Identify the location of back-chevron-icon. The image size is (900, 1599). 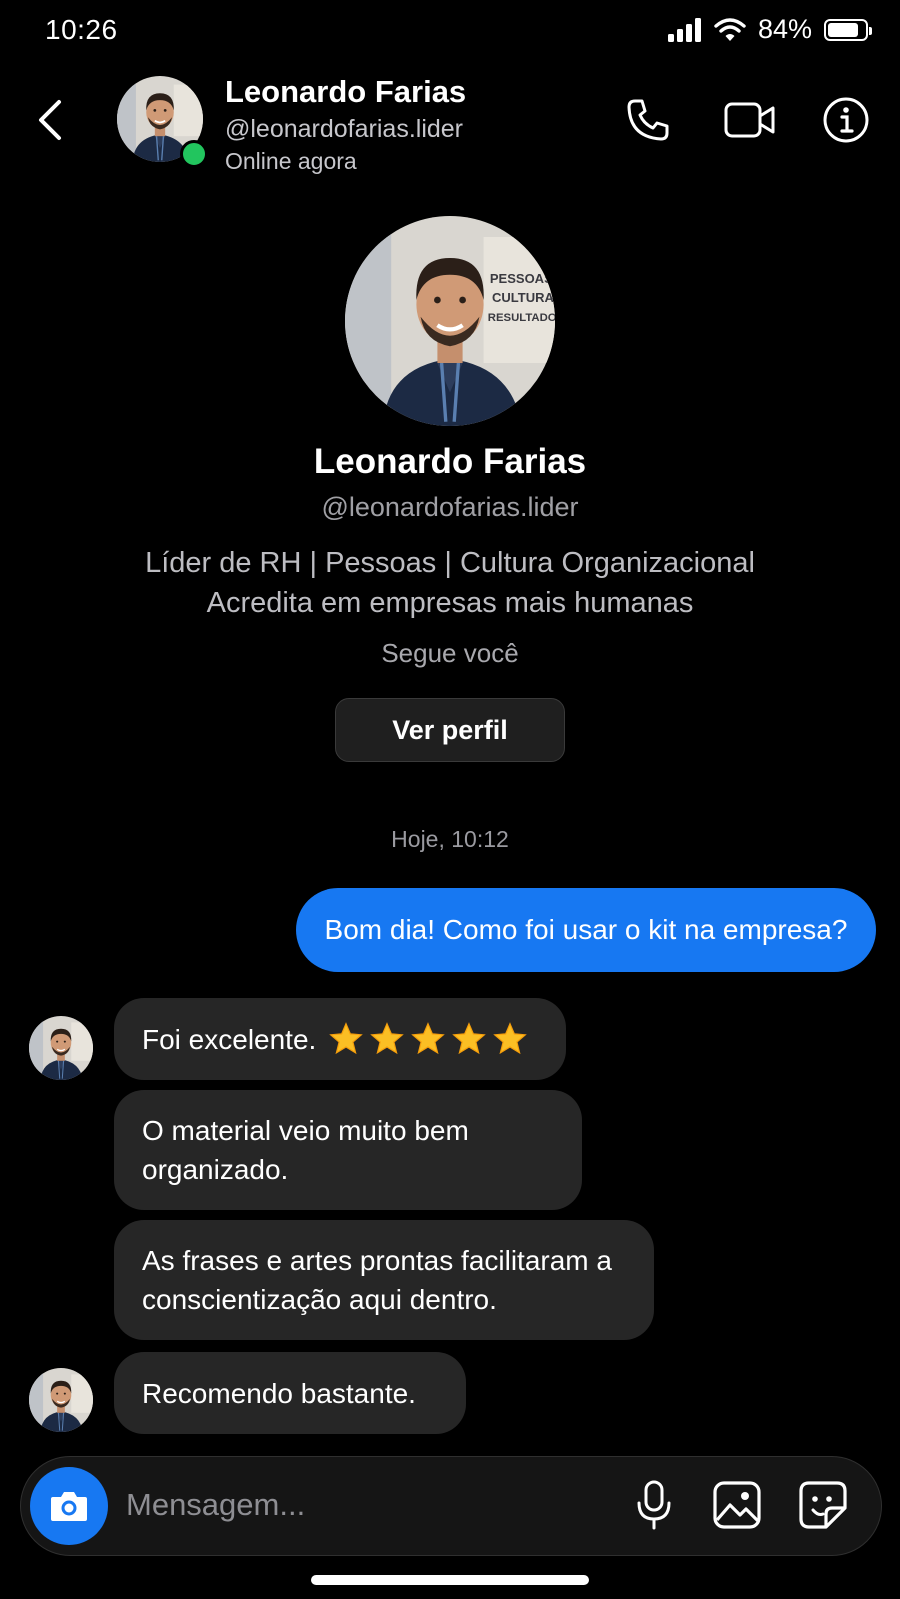
(50, 120).